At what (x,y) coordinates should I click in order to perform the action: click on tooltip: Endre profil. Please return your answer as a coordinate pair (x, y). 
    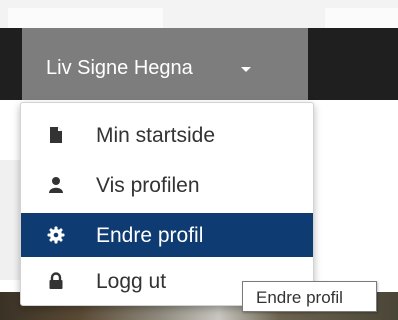
    Looking at the image, I should click on (309, 296).